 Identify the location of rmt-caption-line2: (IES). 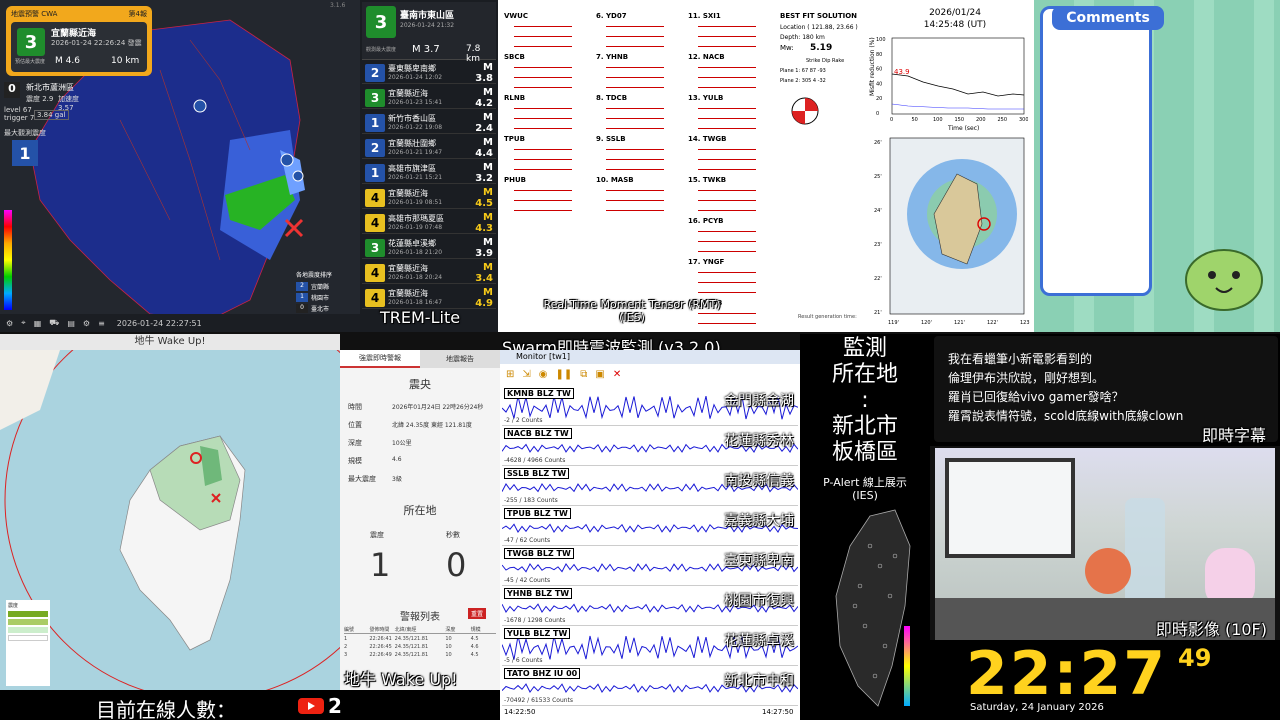
(632, 317).